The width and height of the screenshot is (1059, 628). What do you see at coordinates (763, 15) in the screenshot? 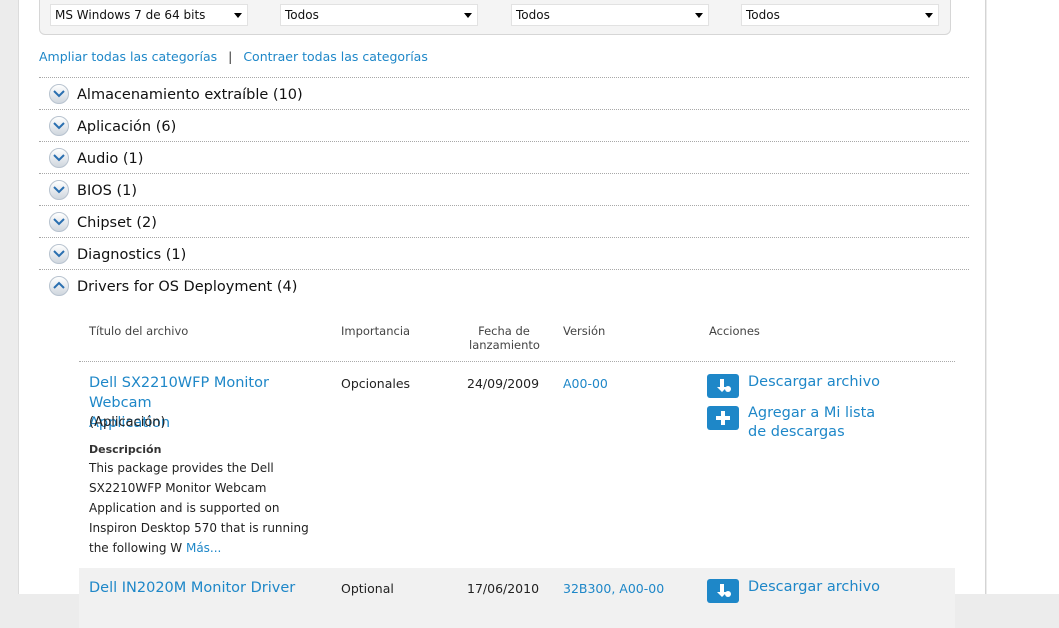
I see `filter-select-4-value: Todos` at bounding box center [763, 15].